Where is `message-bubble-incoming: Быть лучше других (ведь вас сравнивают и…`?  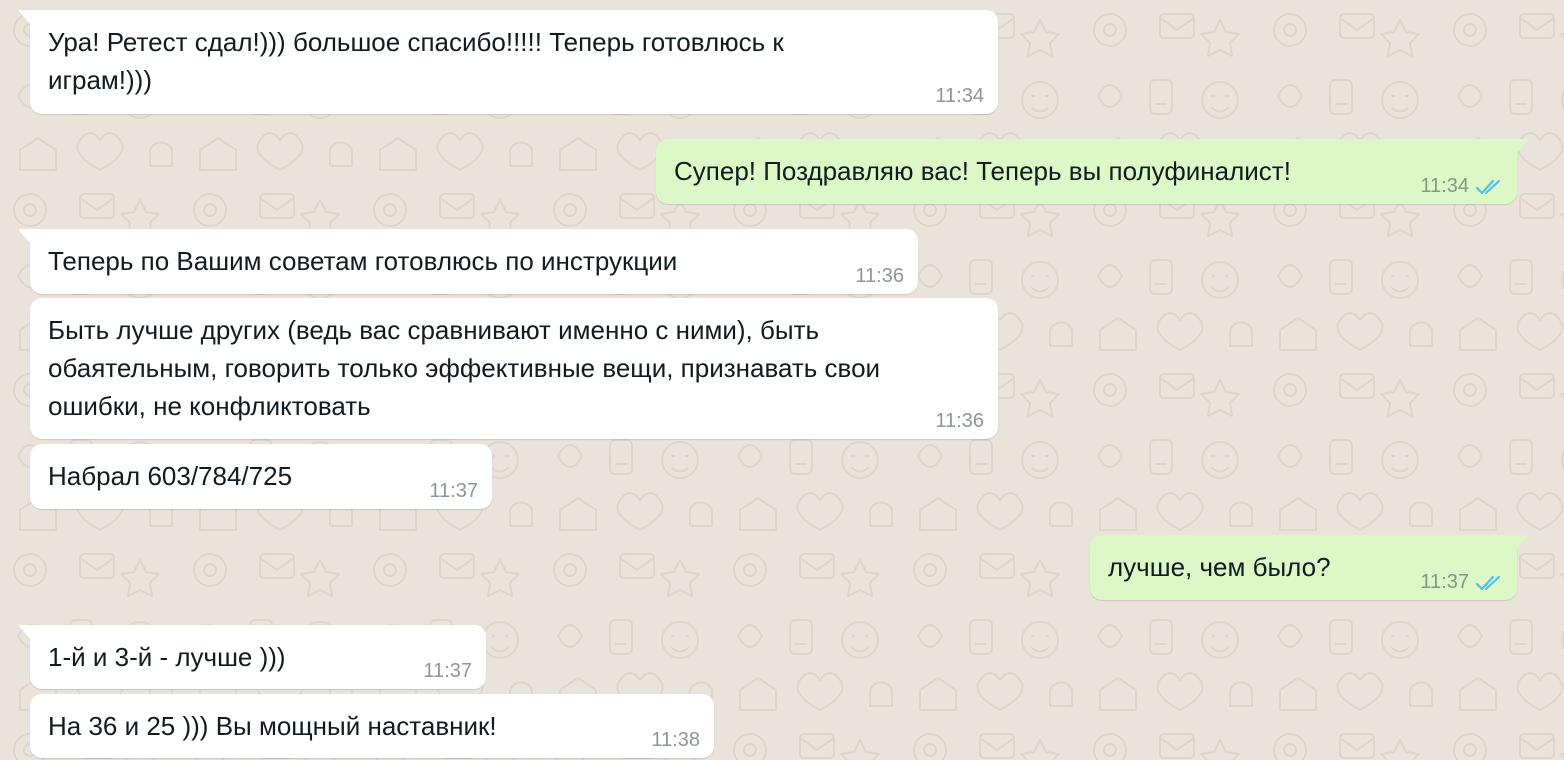 message-bubble-incoming: Быть лучше других (ведь вас сравнивают и… is located at coordinates (514, 368).